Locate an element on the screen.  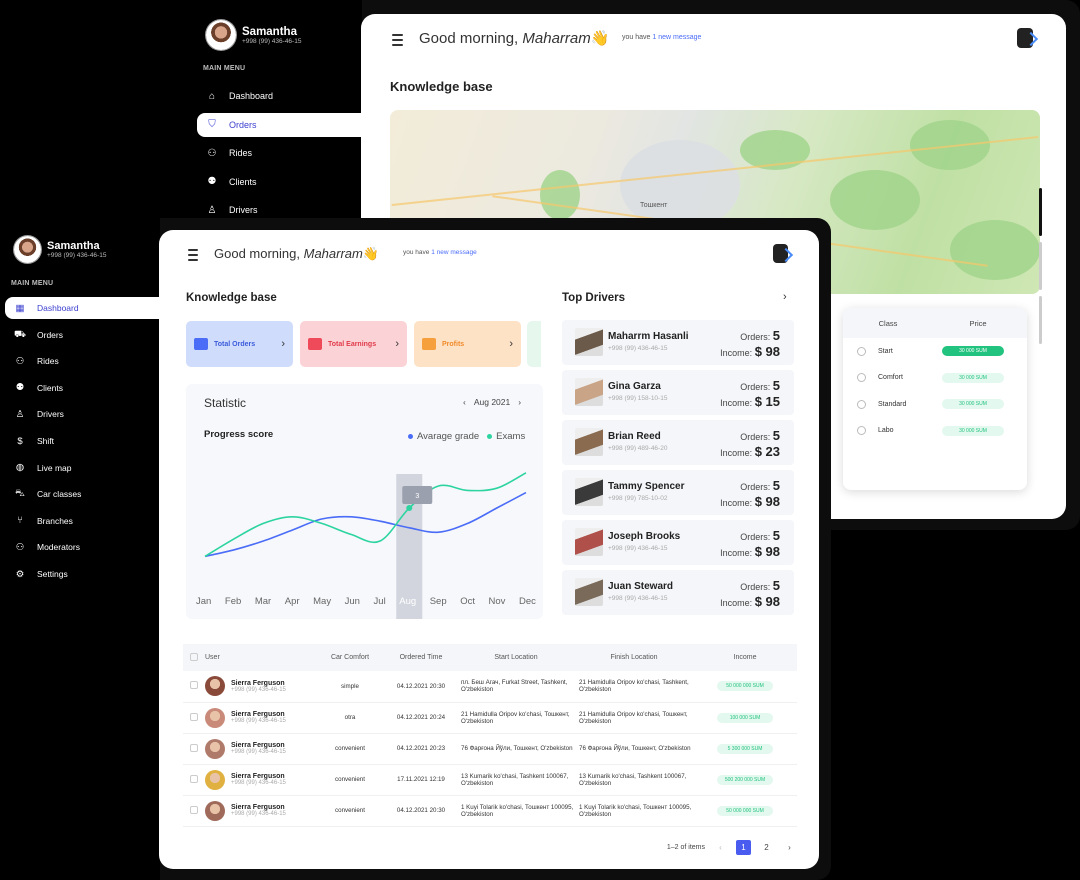
folder-icon is located at coordinates (201, 344).